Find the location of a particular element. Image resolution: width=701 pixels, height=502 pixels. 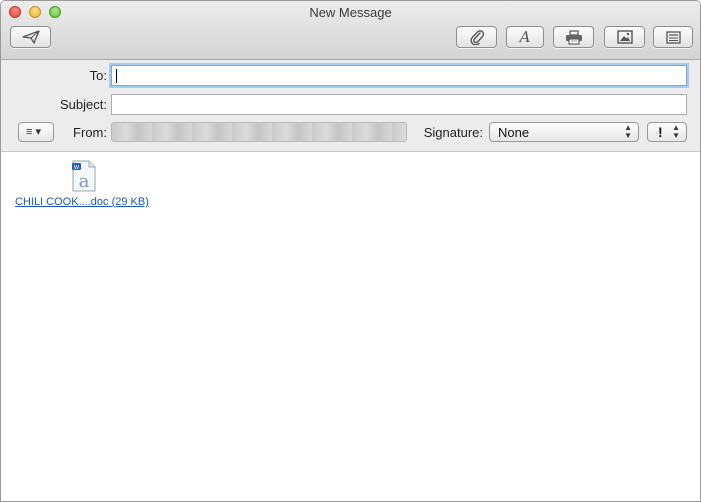

print-button is located at coordinates (573, 37).